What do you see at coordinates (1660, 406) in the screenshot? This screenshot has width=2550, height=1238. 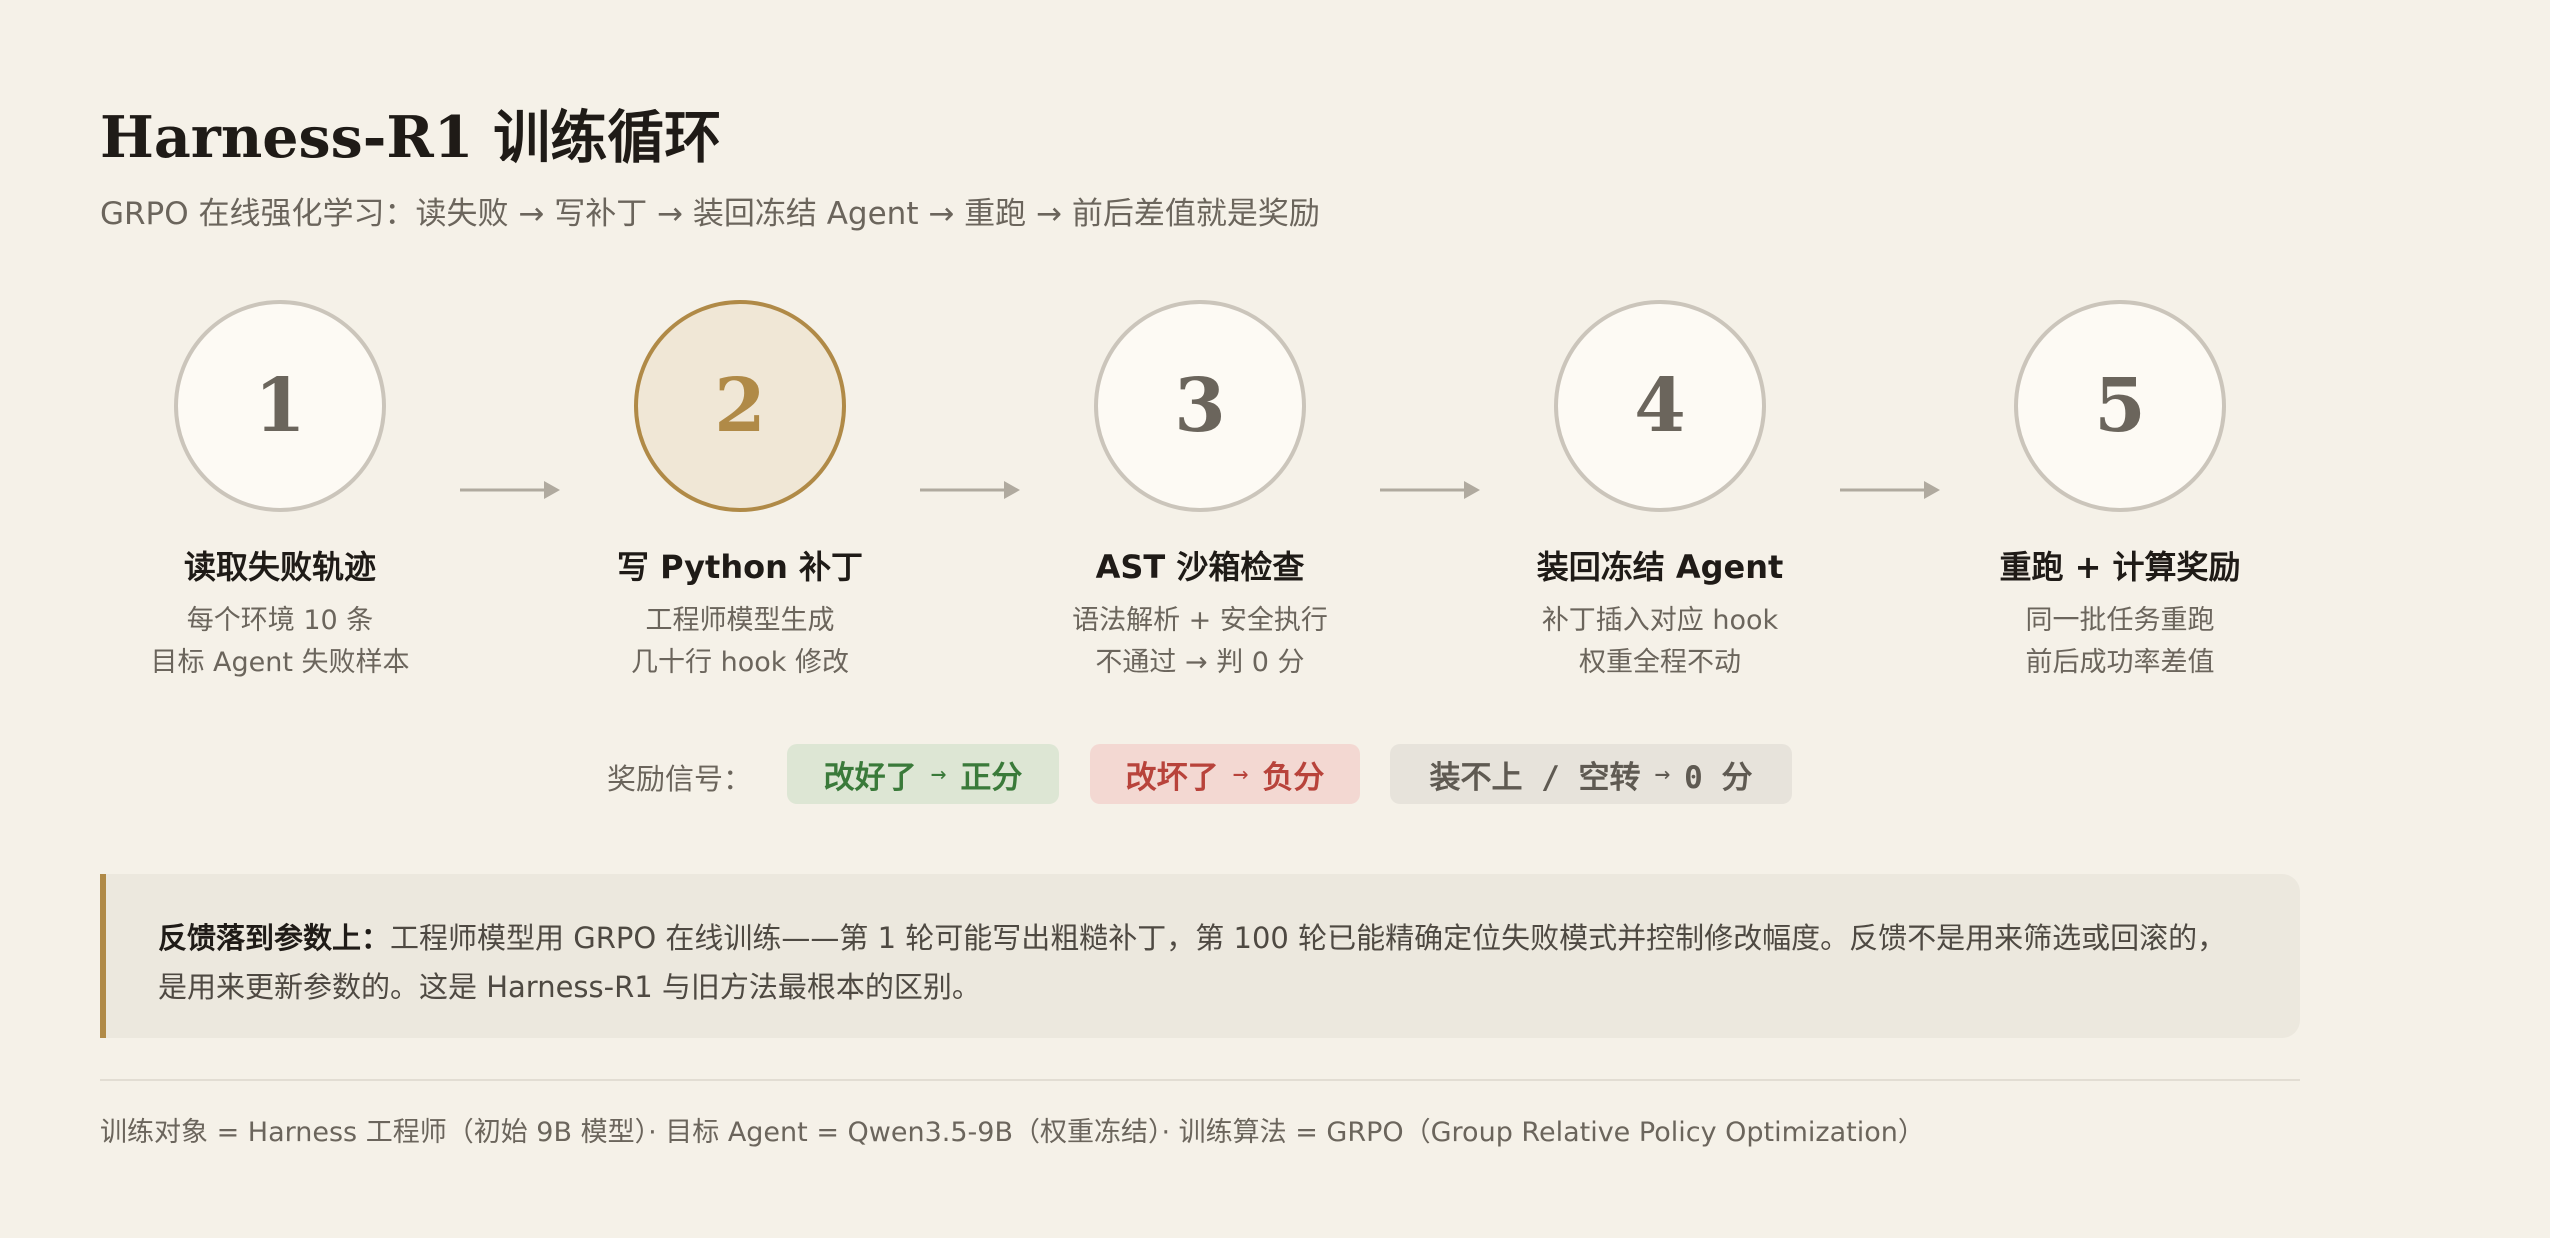 I see `step-number-circle: 4` at bounding box center [1660, 406].